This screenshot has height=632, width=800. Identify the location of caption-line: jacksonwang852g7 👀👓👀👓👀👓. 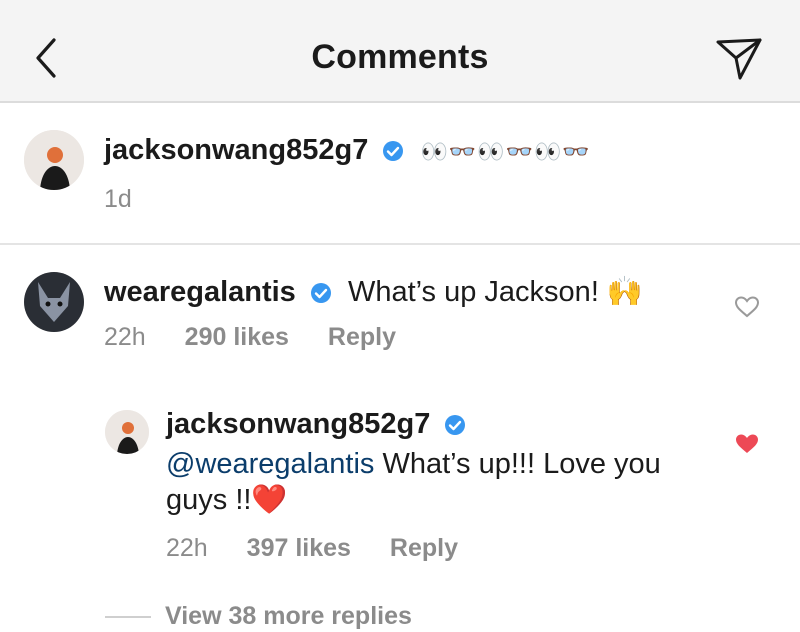
(347, 150).